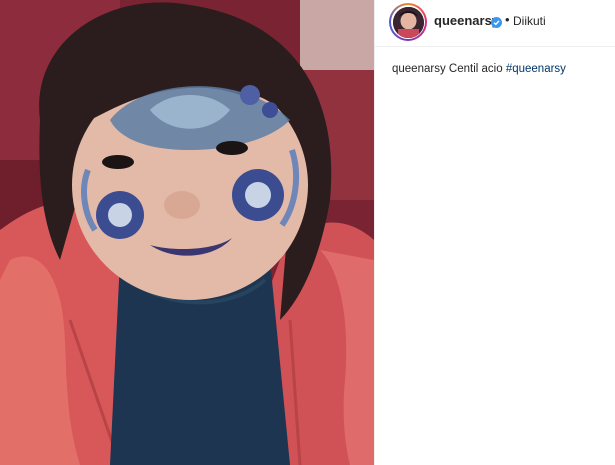 The width and height of the screenshot is (615, 465). I want to click on post-caption: queenarsy Centil acio #queenarsy, so click(479, 69).